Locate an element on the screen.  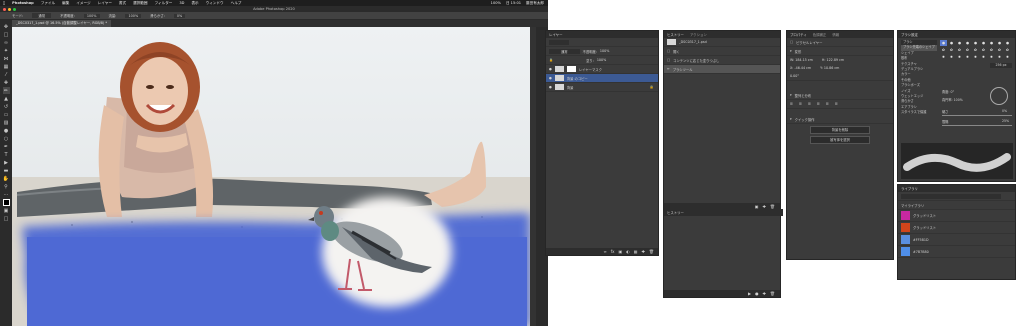
layer-opacity-value: 100% is located at coordinates (604, 51).